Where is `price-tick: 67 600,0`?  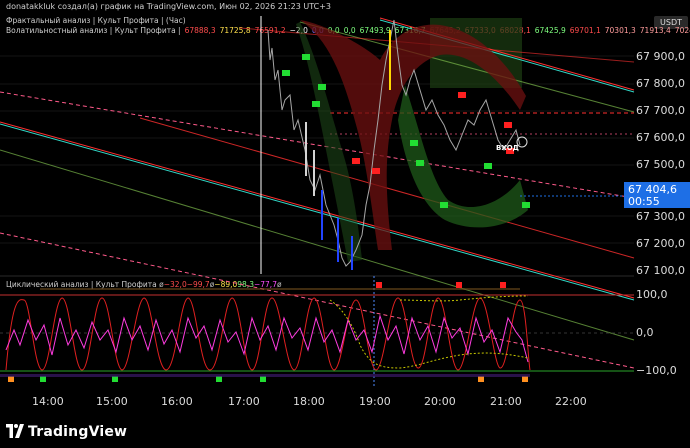
price-tick: 67 600,0 is located at coordinates (660, 137).